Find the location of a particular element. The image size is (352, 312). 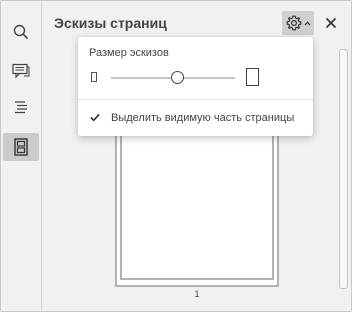

comments-button is located at coordinates (21, 71).